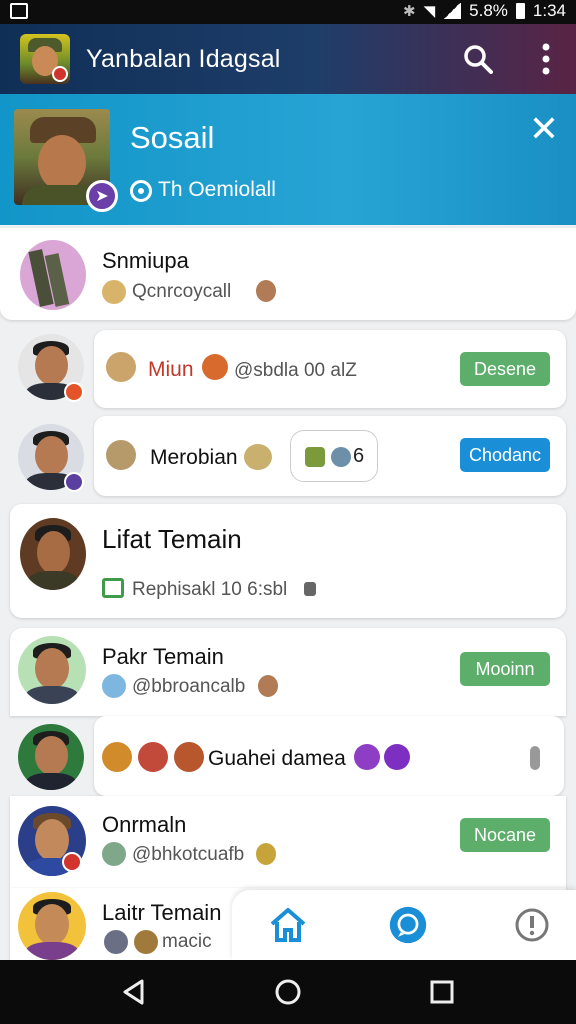  I want to click on contact-name: Snmiupa, so click(145, 260).